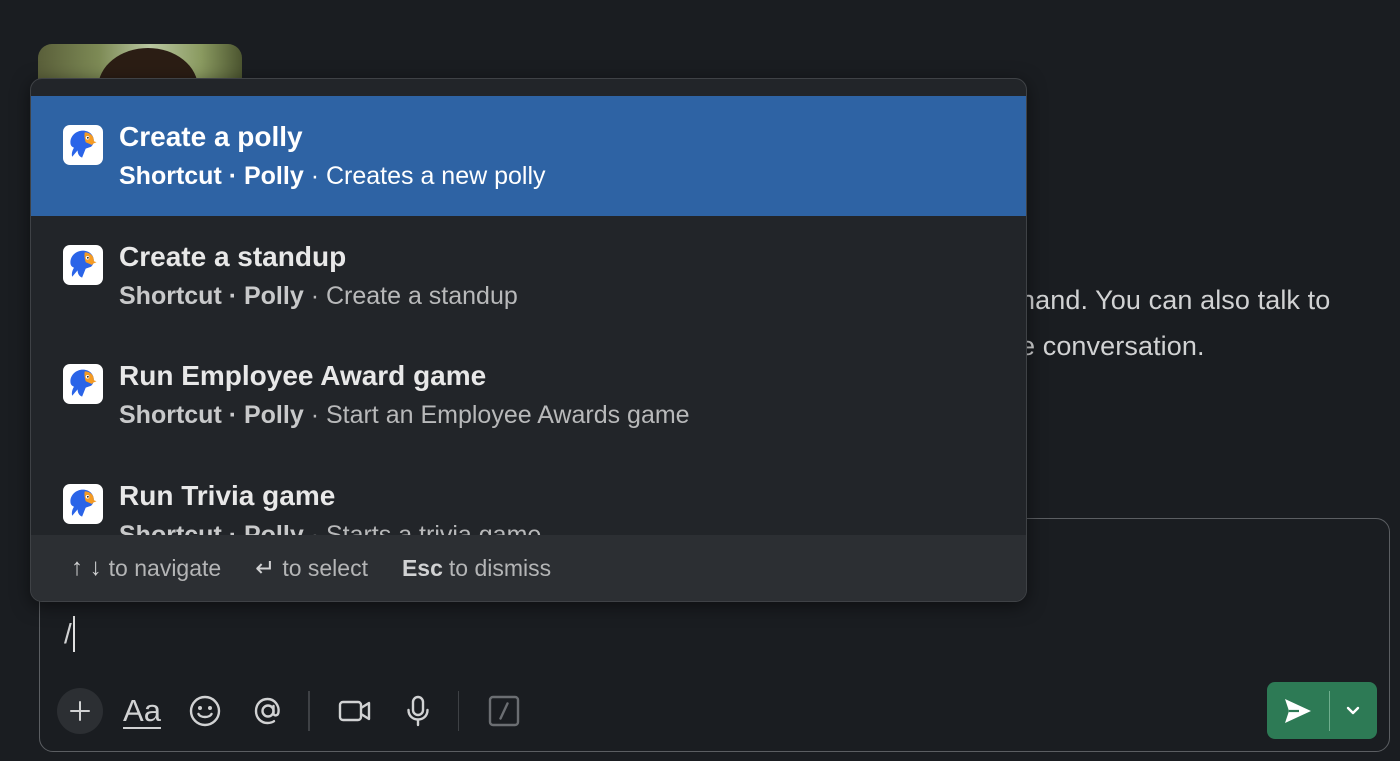  I want to click on navigate-hint-label: to navigate, so click(165, 567).